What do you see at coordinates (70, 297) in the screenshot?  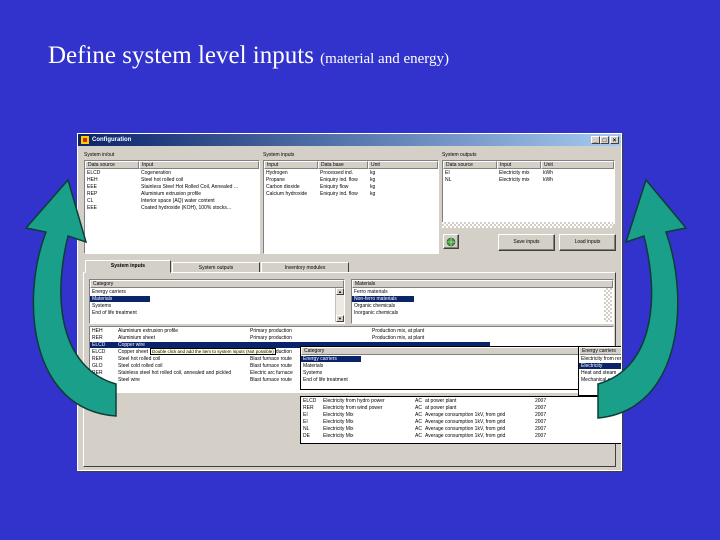 I see `left-curved-arrow` at bounding box center [70, 297].